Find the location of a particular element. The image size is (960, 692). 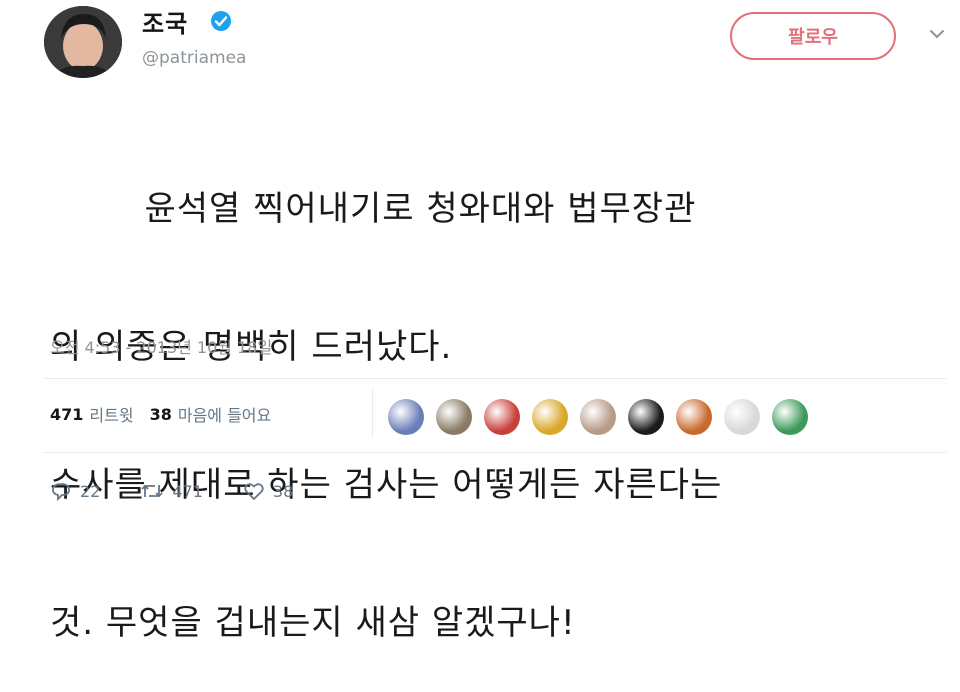

like-label: 마음에 들어요 is located at coordinates (224, 414).